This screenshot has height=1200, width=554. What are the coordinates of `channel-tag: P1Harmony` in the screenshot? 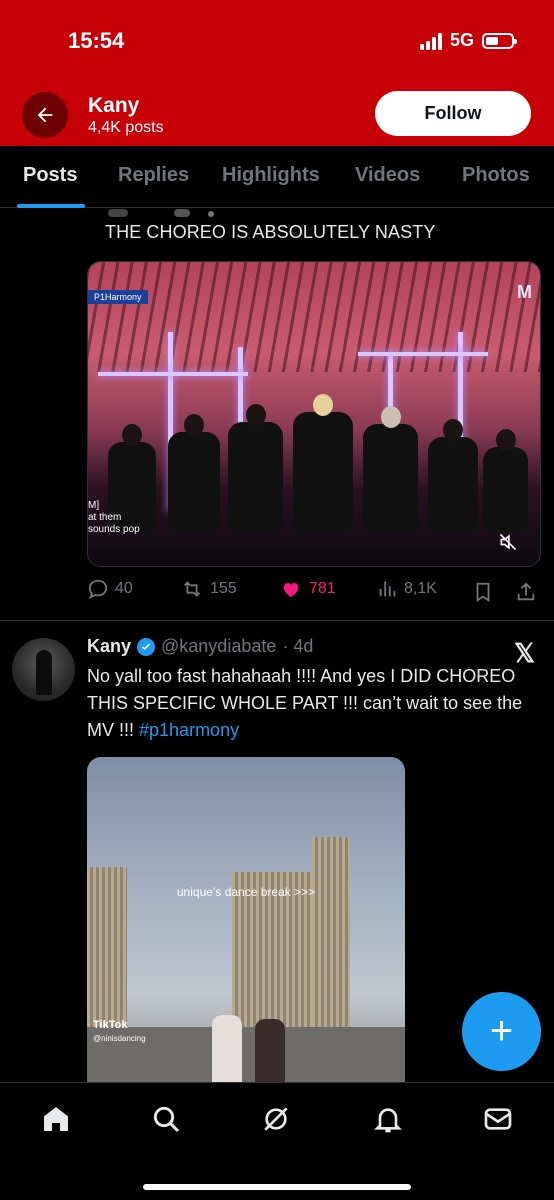 It's located at (118, 297).